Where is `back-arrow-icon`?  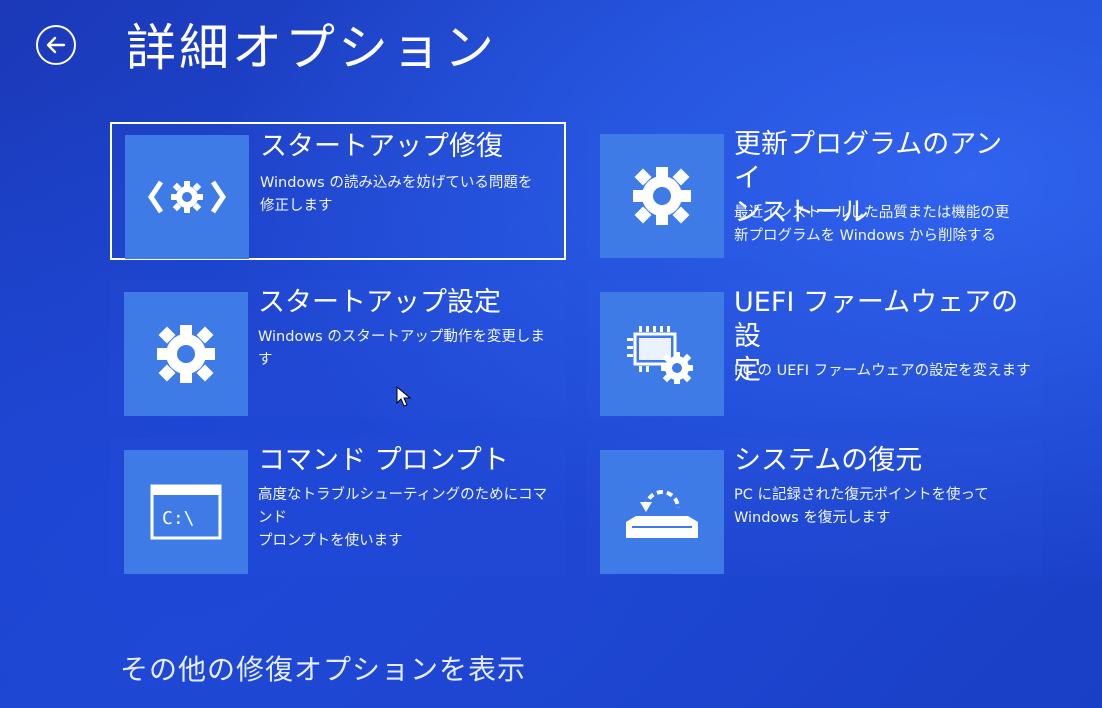
back-arrow-icon is located at coordinates (56, 45).